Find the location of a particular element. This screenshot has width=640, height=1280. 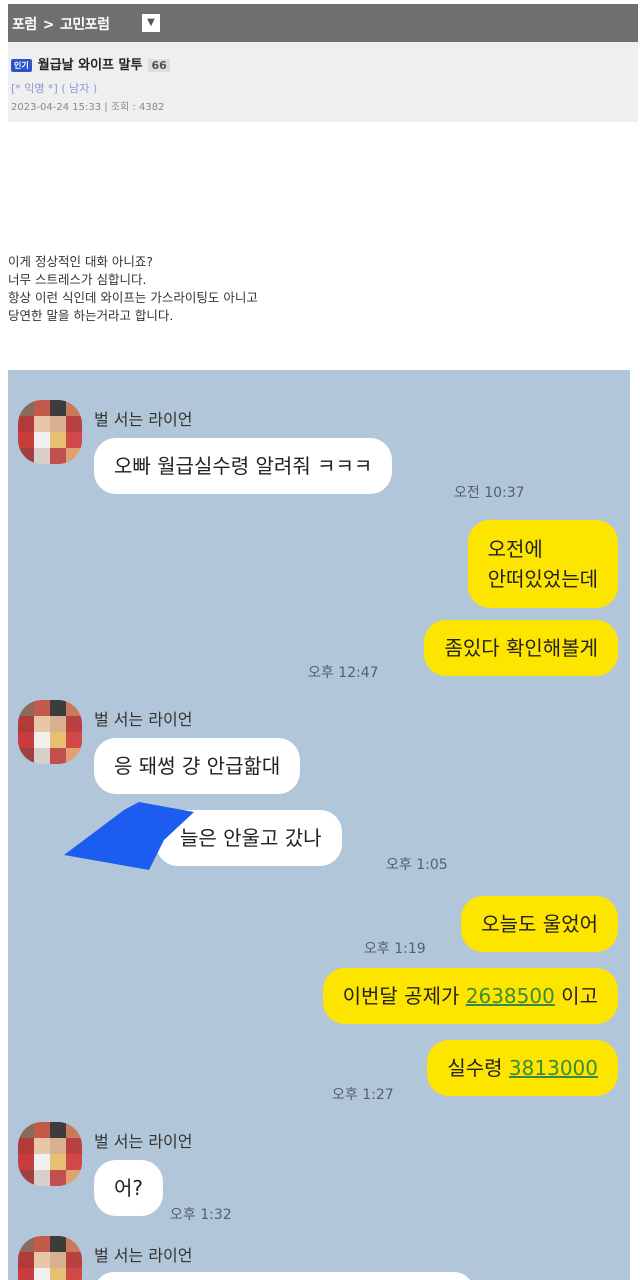

message-bubble: 좀있다 확인해볼게 is located at coordinates (521, 648).